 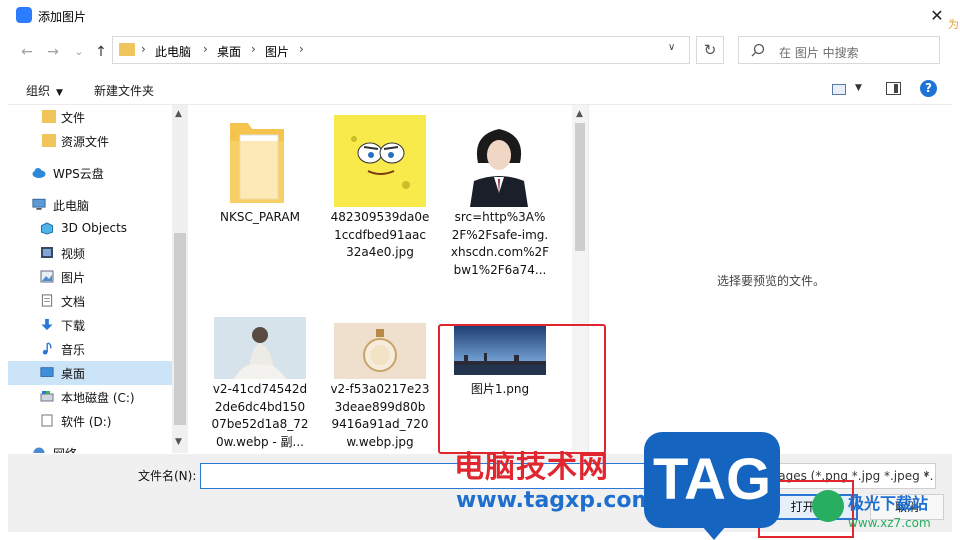 What do you see at coordinates (73, 118) in the screenshot?
I see `sidebar-item-label: 文件` at bounding box center [73, 118].